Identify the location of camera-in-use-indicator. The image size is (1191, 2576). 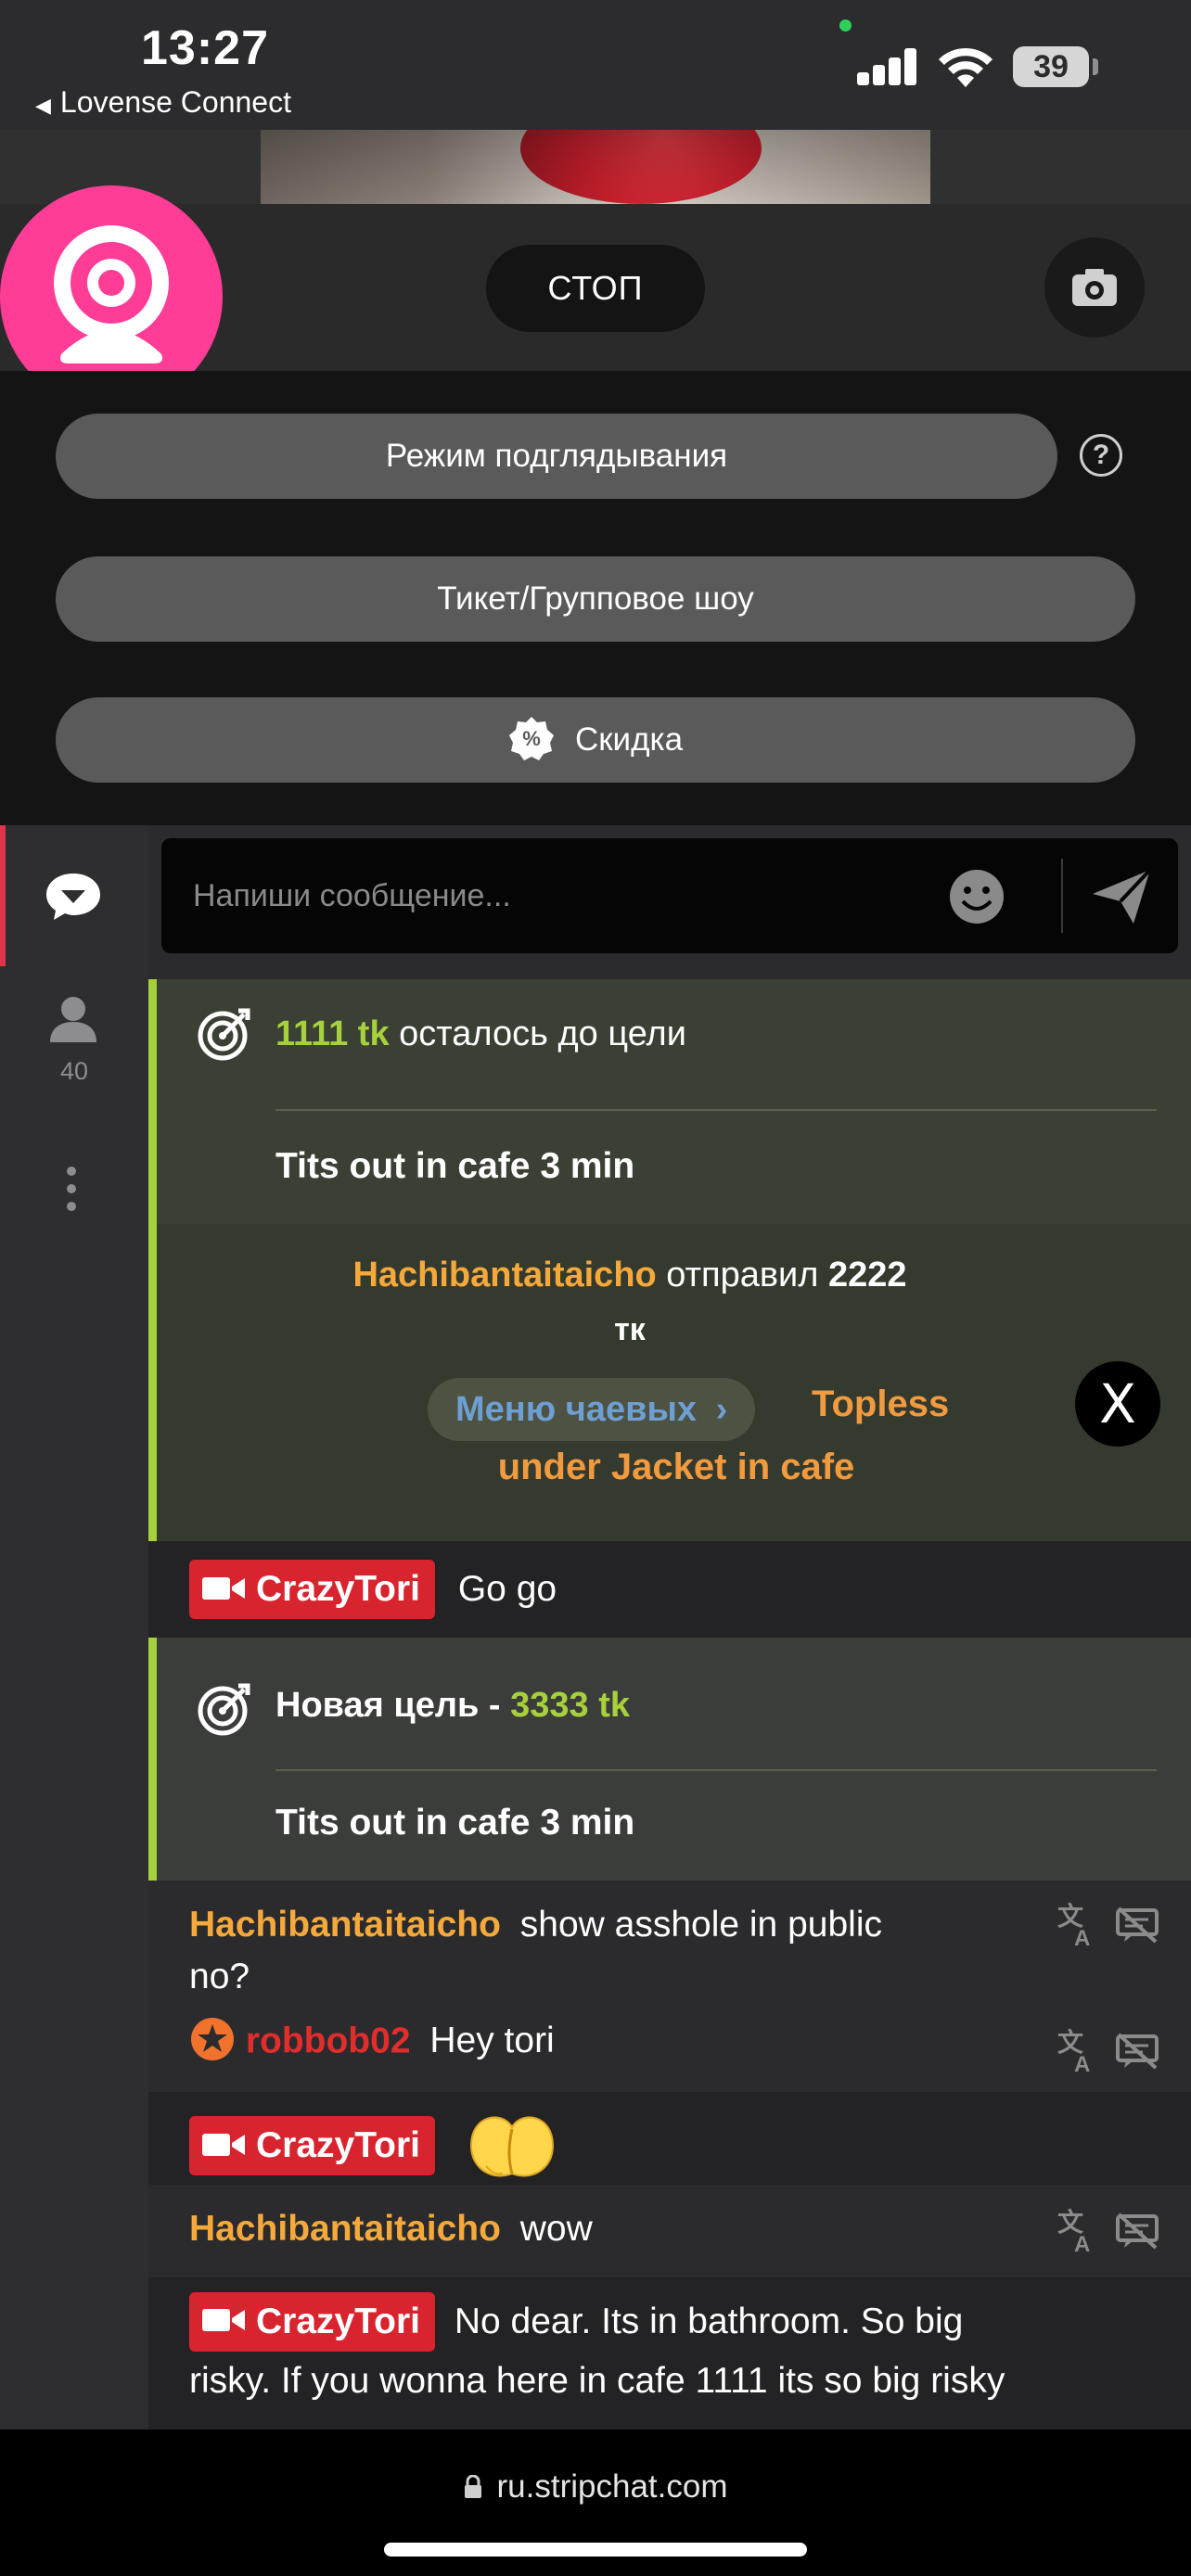
(845, 26).